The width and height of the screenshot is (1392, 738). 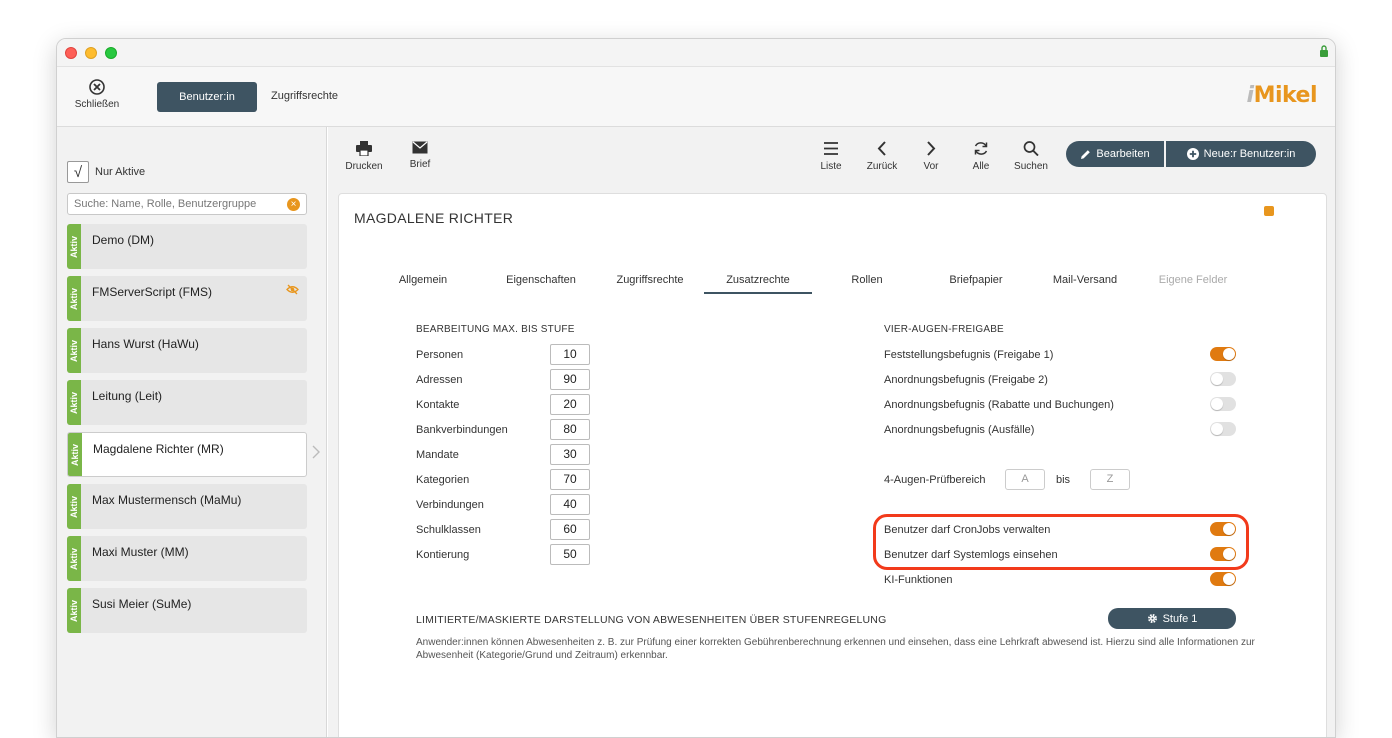 I want to click on highlight-annotation, so click(x=1061, y=542).